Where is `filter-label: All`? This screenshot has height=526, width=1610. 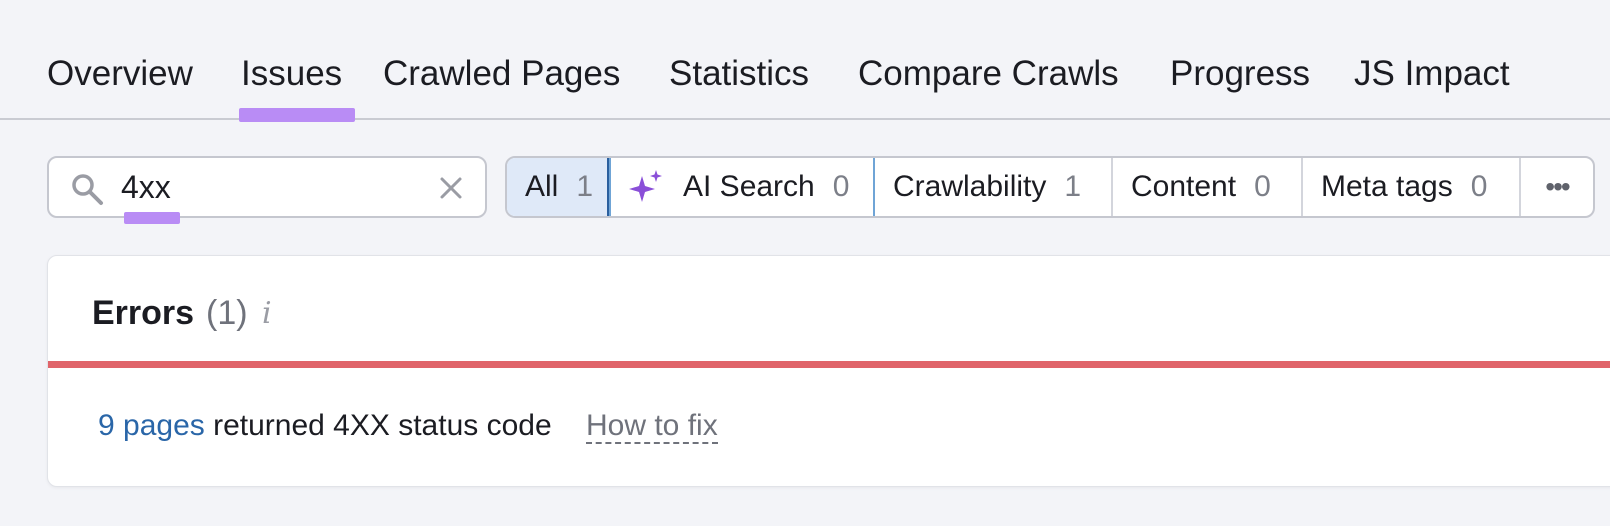
filter-label: All is located at coordinates (542, 186).